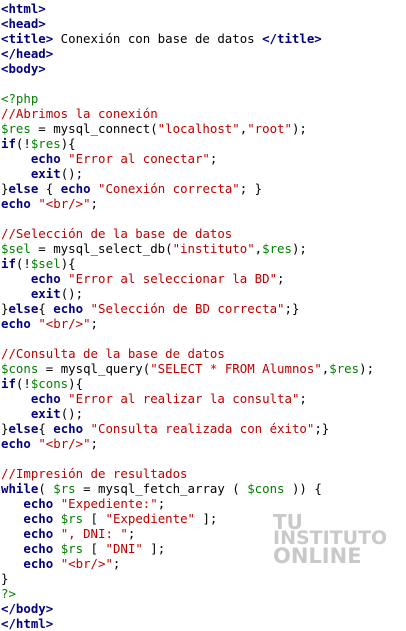 The height and width of the screenshot is (631, 406). Describe the element at coordinates (139, 158) in the screenshot. I see `code-string: "Error al conectar"` at that location.